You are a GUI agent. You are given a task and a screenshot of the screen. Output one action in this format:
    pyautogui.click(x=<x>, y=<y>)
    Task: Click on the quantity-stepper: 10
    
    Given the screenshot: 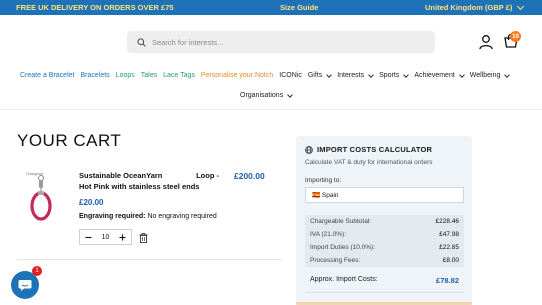 What is the action you would take?
    pyautogui.click(x=105, y=237)
    